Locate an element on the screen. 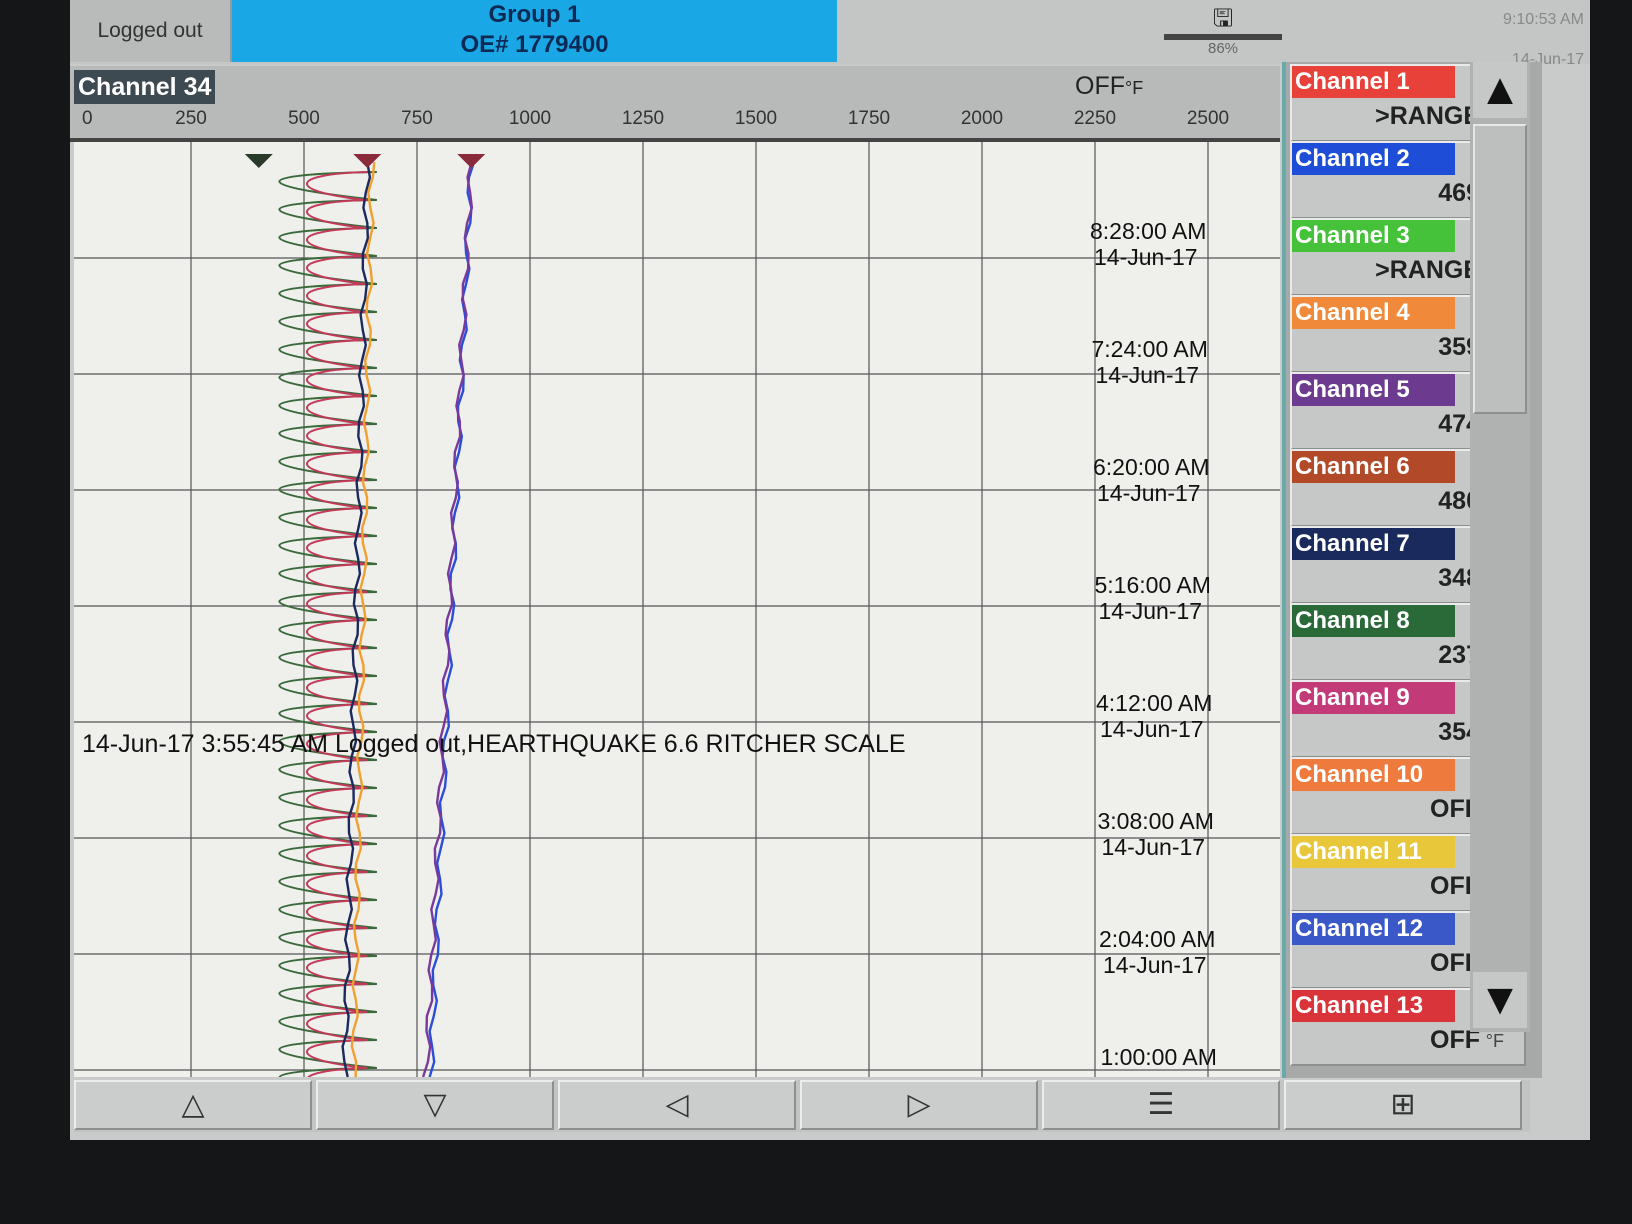 The image size is (1632, 1224). scale-tick: 750 is located at coordinates (417, 118).